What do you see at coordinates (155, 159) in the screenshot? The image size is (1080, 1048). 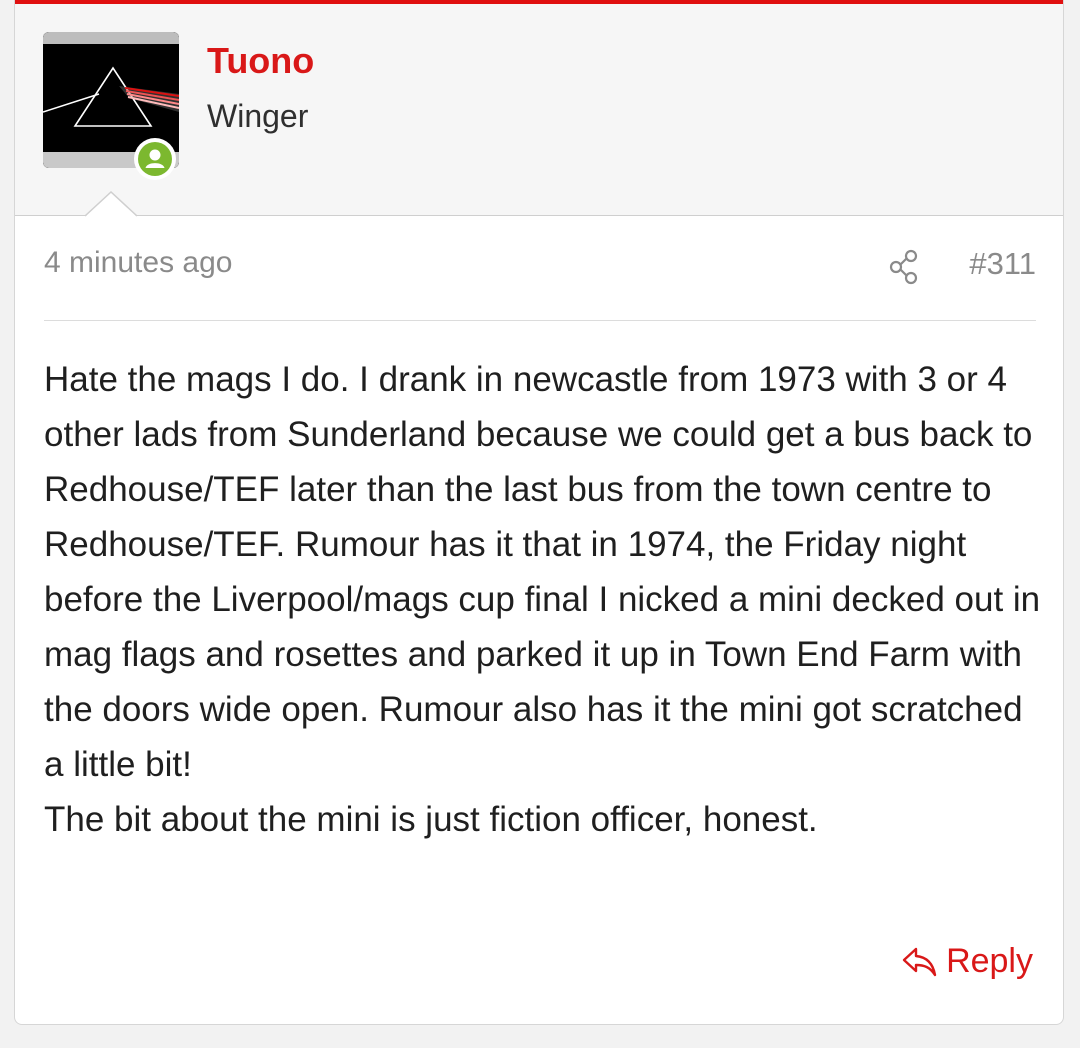 I see `user-online-icon` at bounding box center [155, 159].